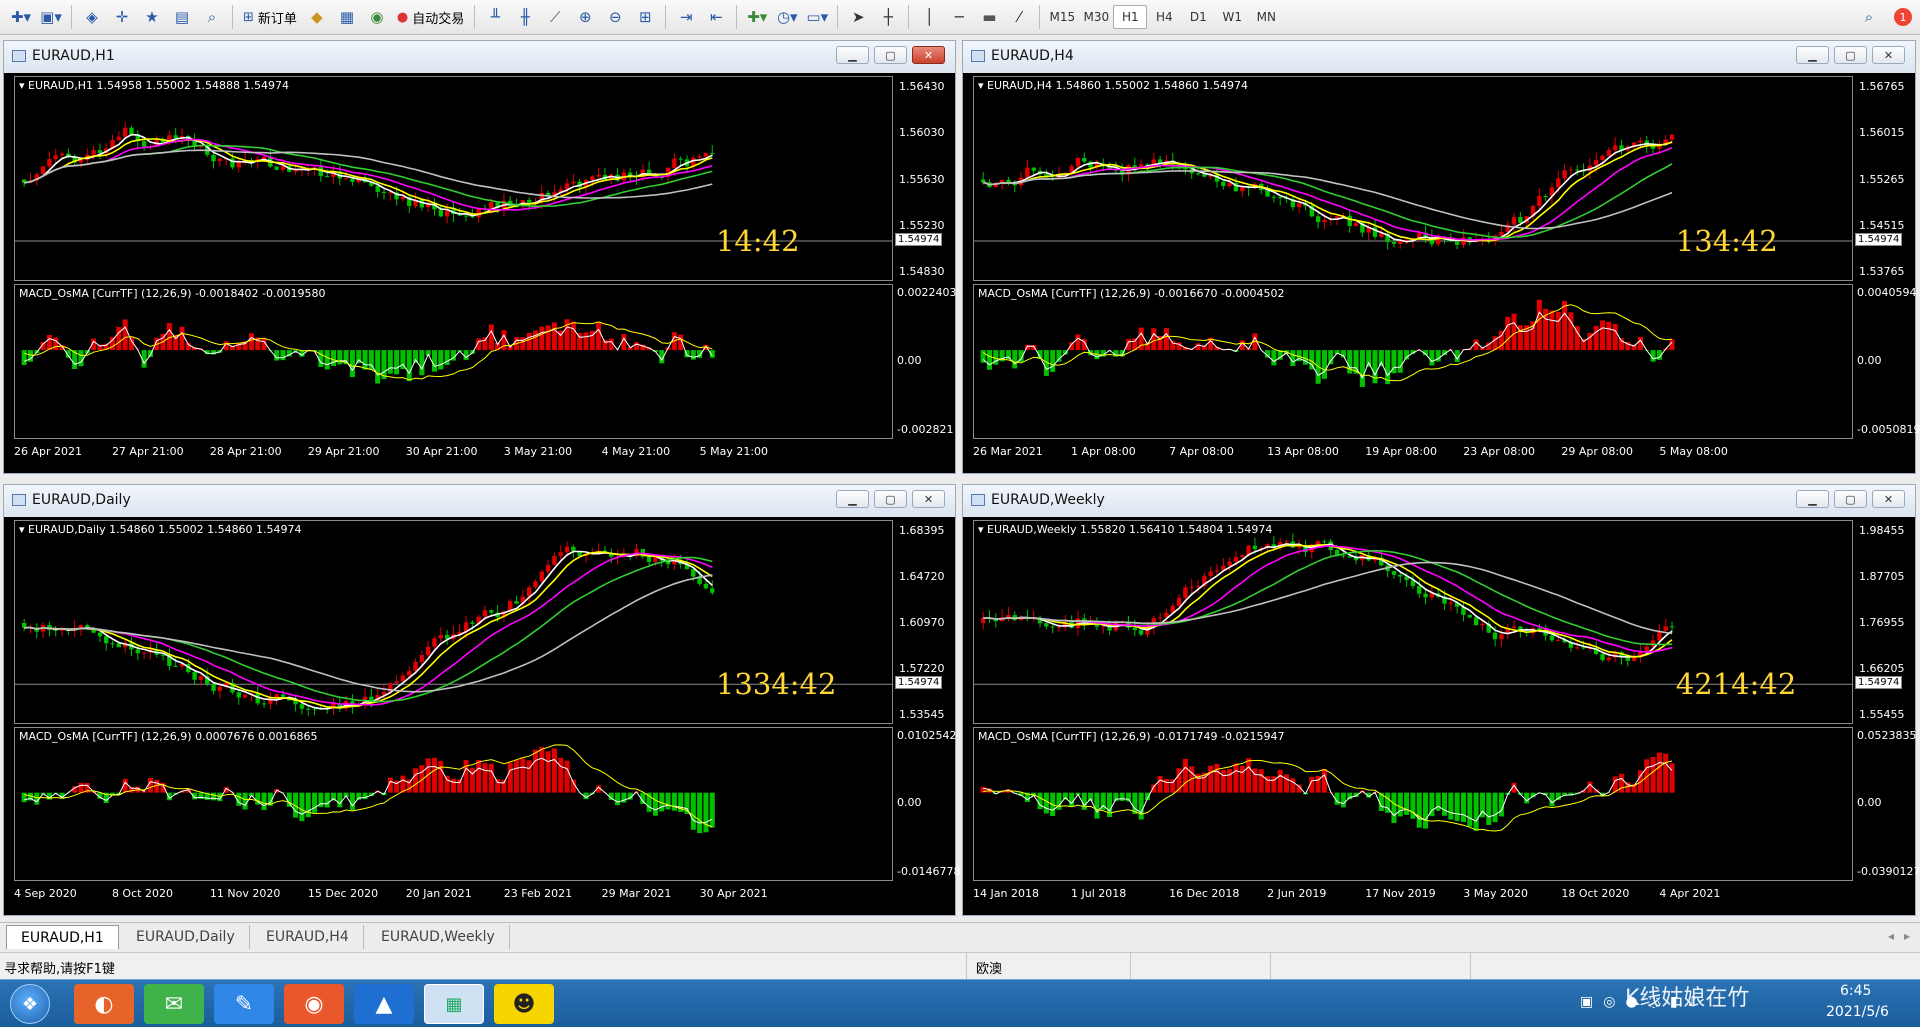 This screenshot has height=1027, width=1920. I want to click on trendline-icon: ⁄, so click(1019, 17).